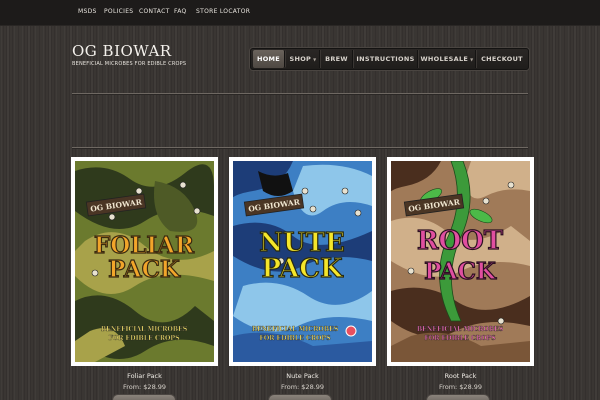  I want to click on header-divider, so click(300, 93).